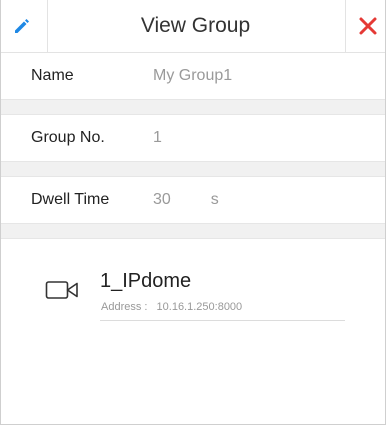 The height and width of the screenshot is (425, 386). What do you see at coordinates (162, 199) in the screenshot?
I see `dwell-time-value: 30` at bounding box center [162, 199].